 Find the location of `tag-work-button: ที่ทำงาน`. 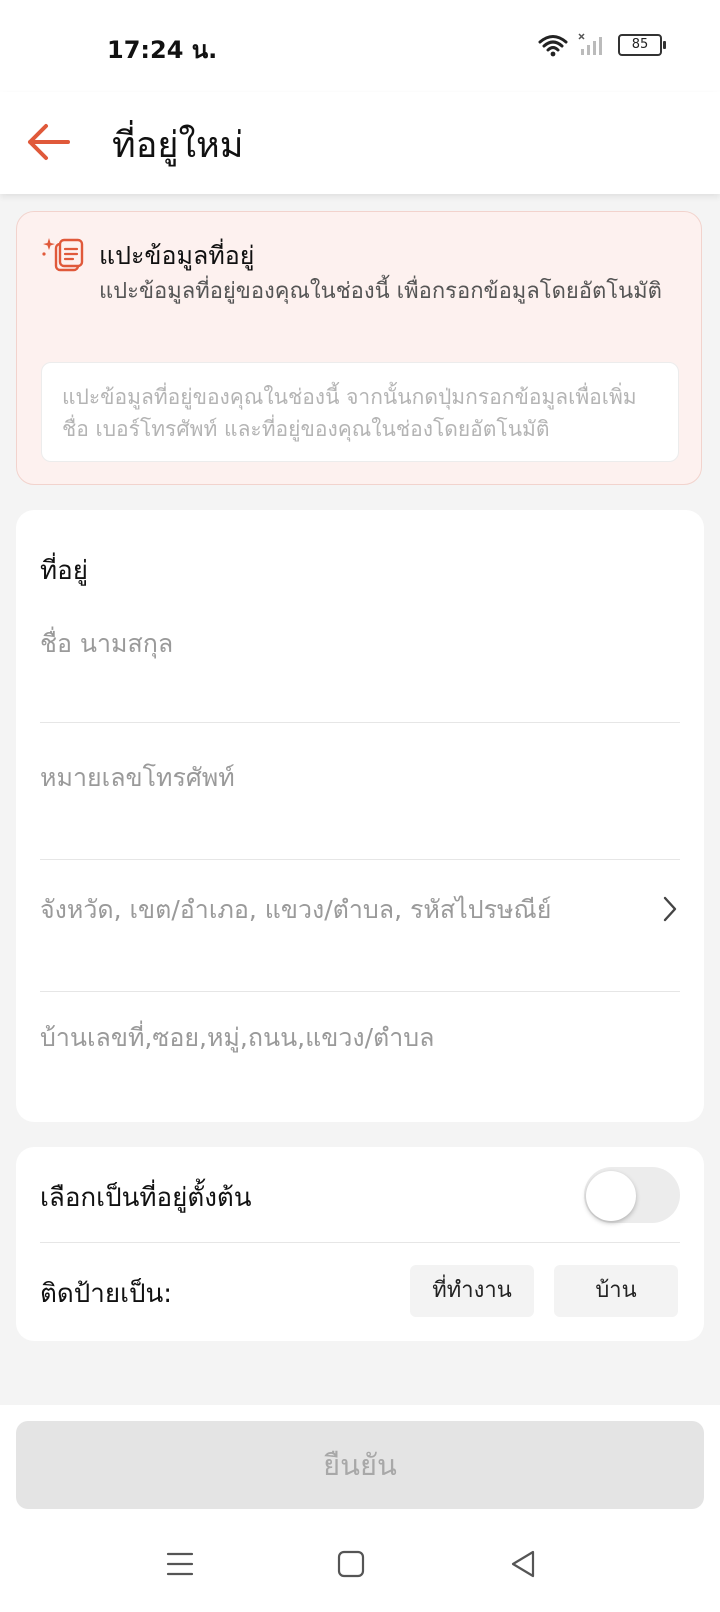

tag-work-button: ที่ทำงาน is located at coordinates (472, 1291).